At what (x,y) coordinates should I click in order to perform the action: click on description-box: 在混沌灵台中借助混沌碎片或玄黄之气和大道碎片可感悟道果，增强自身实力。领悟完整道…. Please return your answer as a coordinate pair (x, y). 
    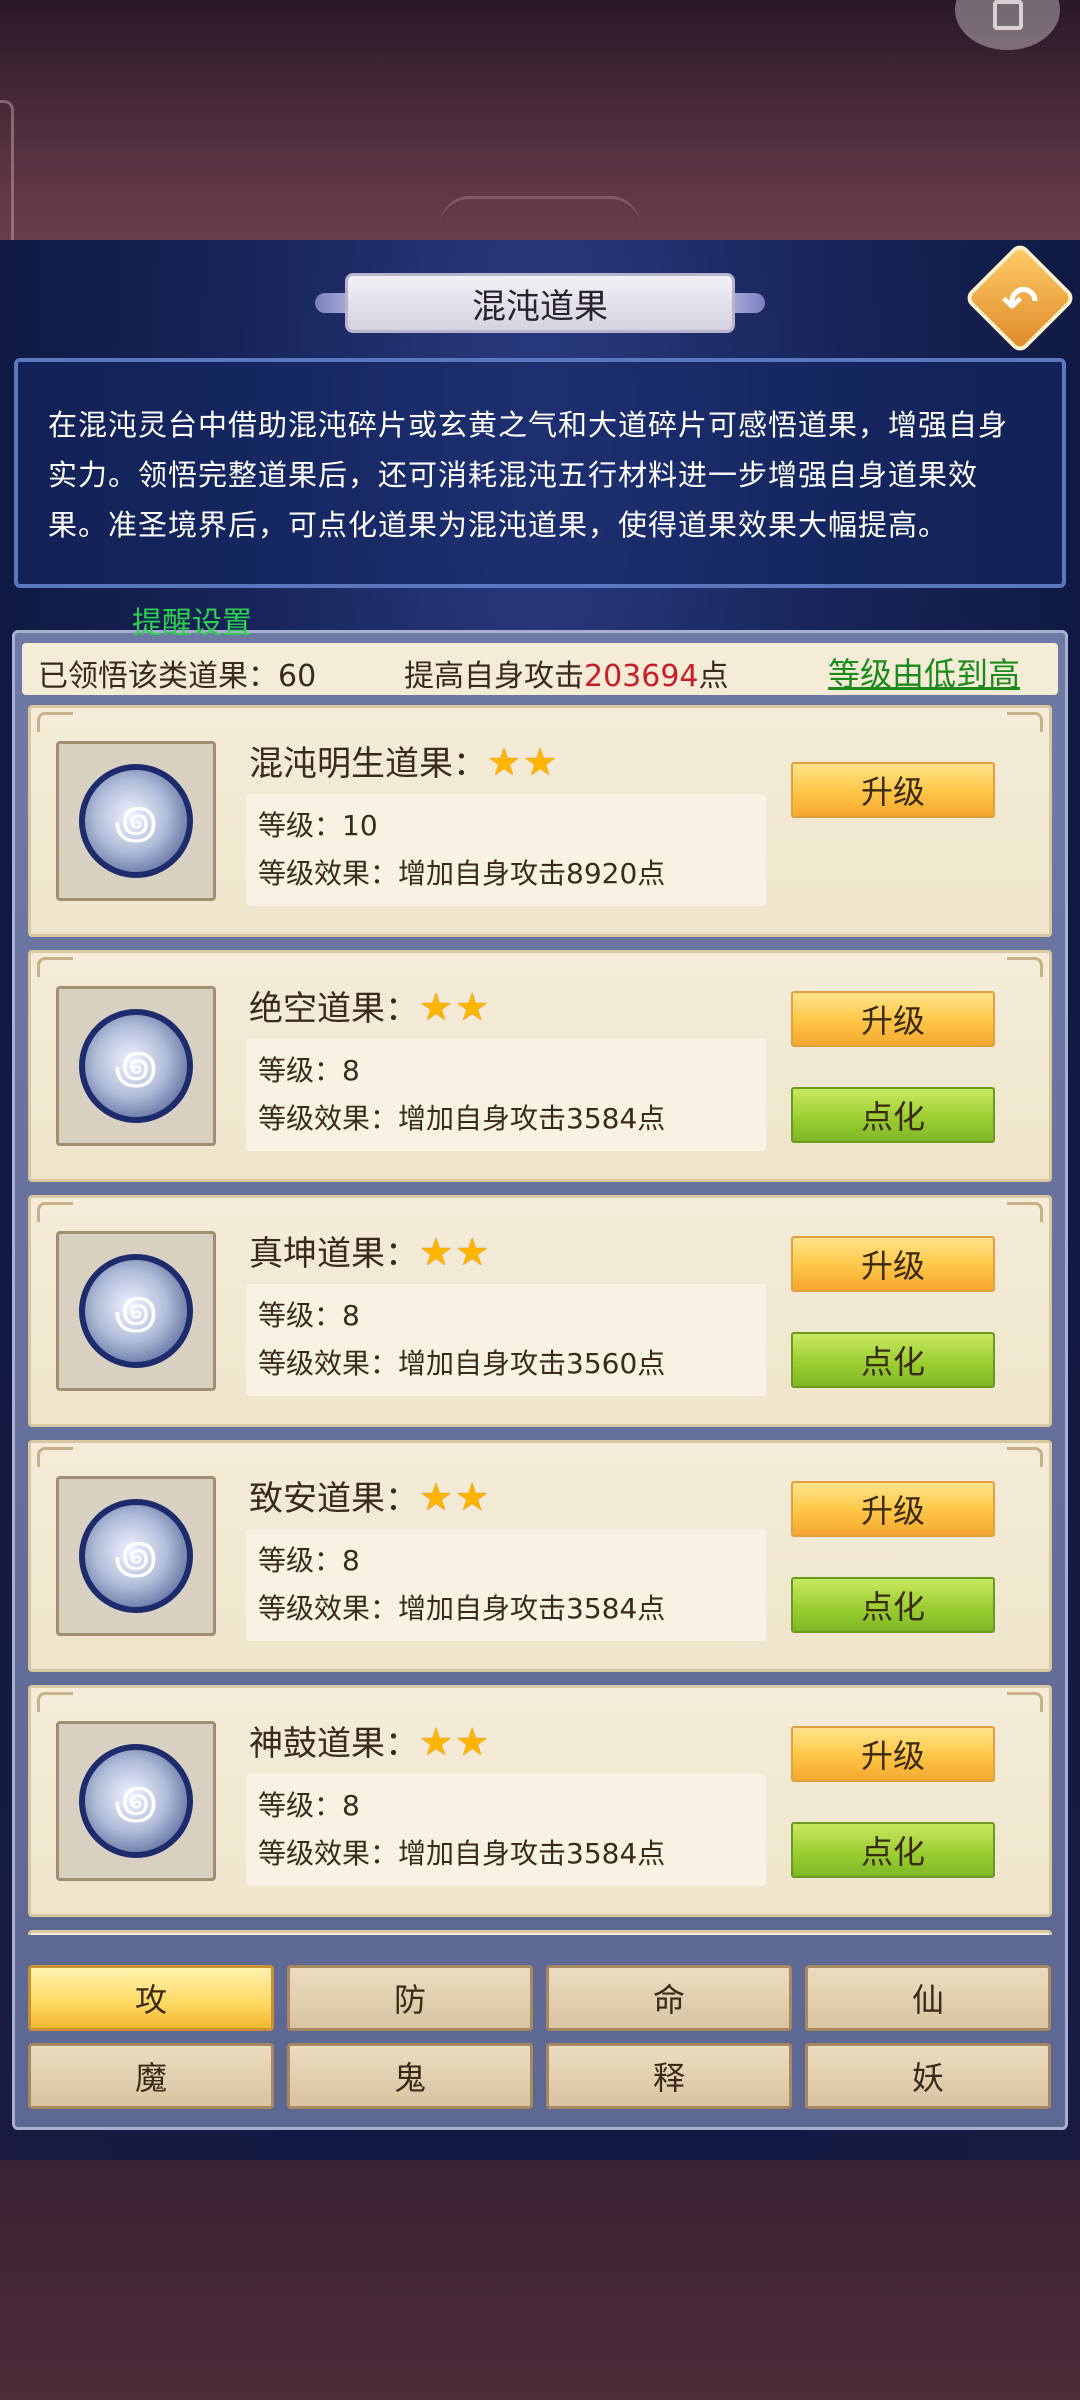
    Looking at the image, I should click on (540, 473).